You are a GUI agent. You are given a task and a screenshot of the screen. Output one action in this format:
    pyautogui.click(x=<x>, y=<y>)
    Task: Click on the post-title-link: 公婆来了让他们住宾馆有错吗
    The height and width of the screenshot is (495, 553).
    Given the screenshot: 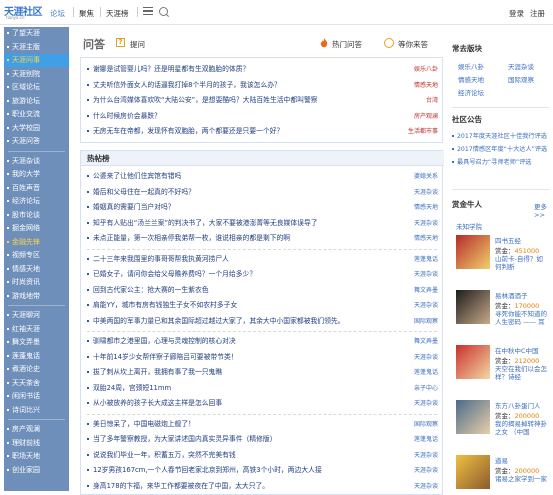 What is the action you would take?
    pyautogui.click(x=137, y=176)
    